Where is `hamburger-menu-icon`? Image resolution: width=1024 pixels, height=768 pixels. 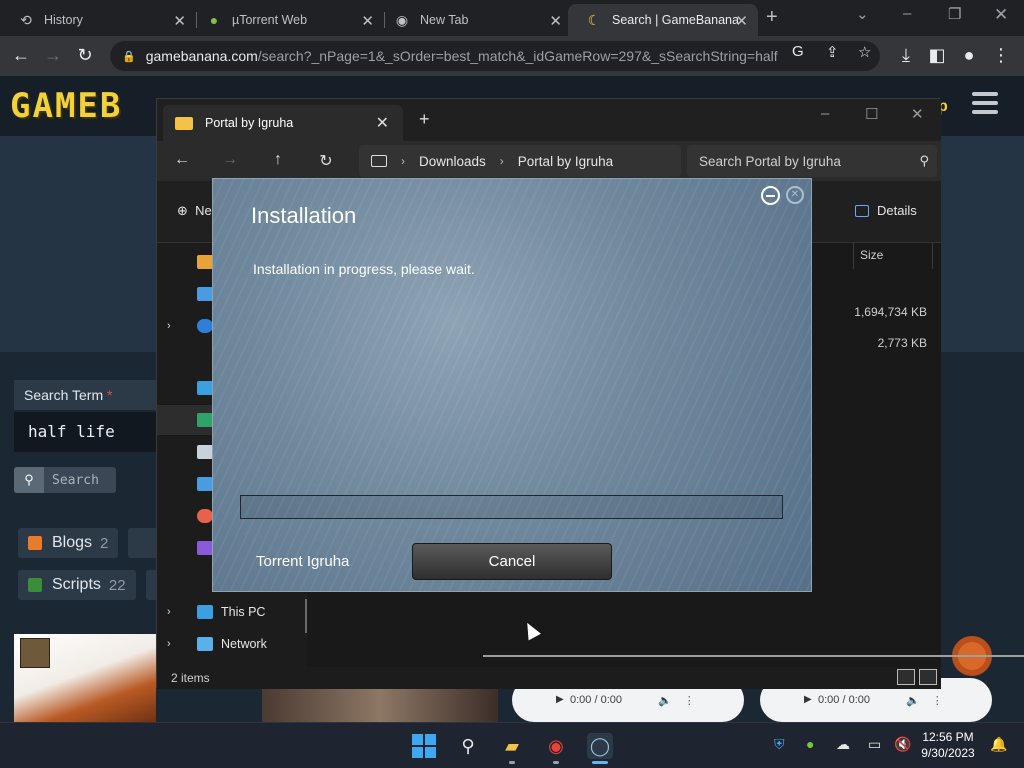
hamburger-menu-icon is located at coordinates (985, 105).